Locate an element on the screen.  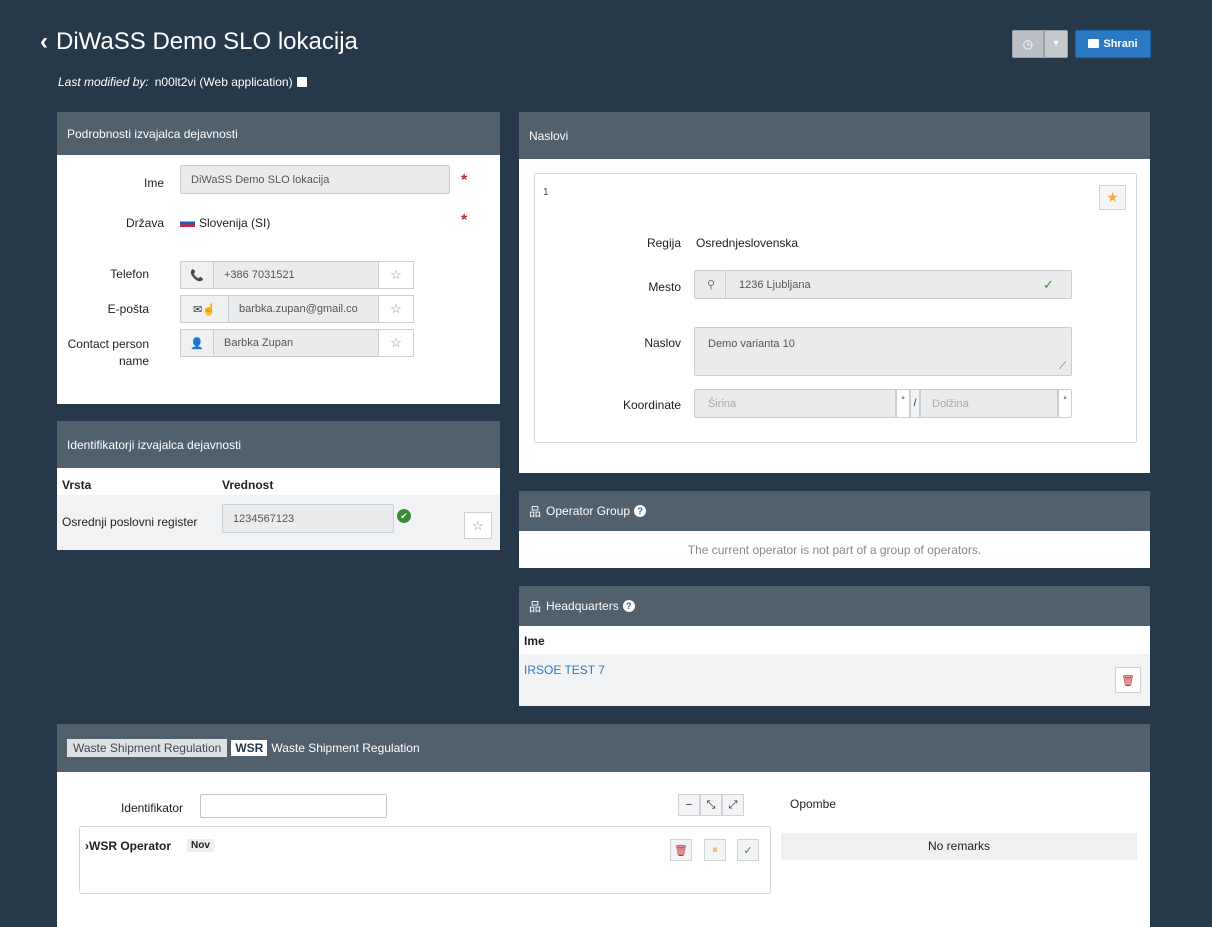
identifier-type: Osrednji poslovni register is located at coordinates (130, 522).